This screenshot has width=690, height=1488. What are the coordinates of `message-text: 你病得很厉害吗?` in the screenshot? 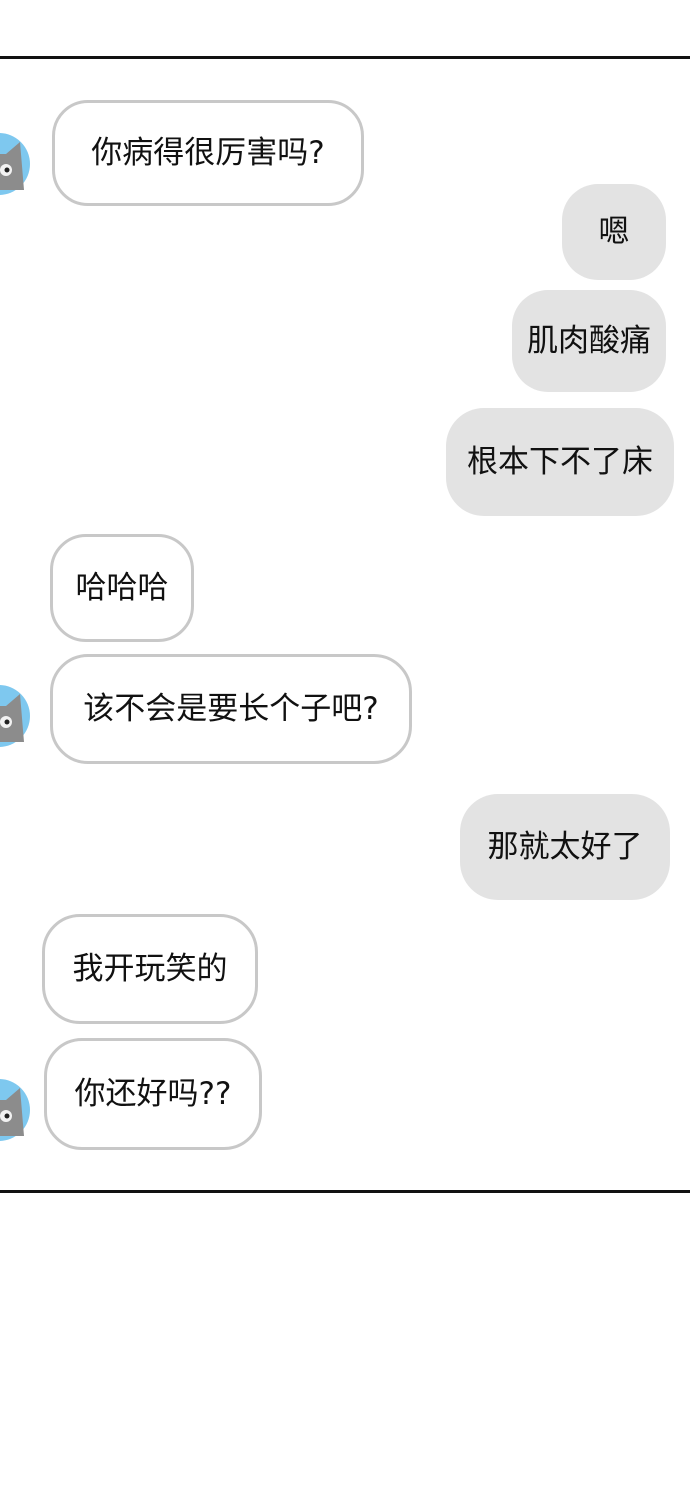 It's located at (208, 152).